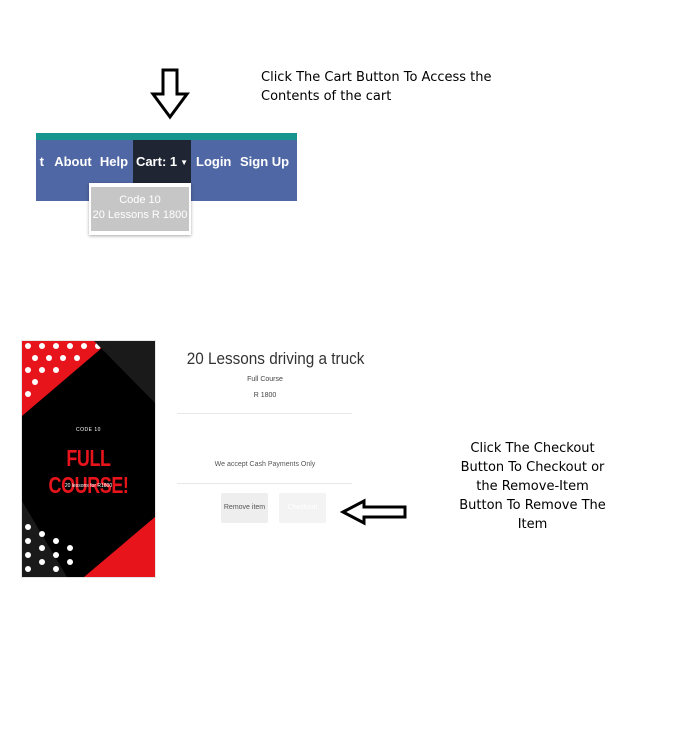 The width and height of the screenshot is (673, 735). What do you see at coordinates (244, 508) in the screenshot?
I see `remove-item-button: Remove item` at bounding box center [244, 508].